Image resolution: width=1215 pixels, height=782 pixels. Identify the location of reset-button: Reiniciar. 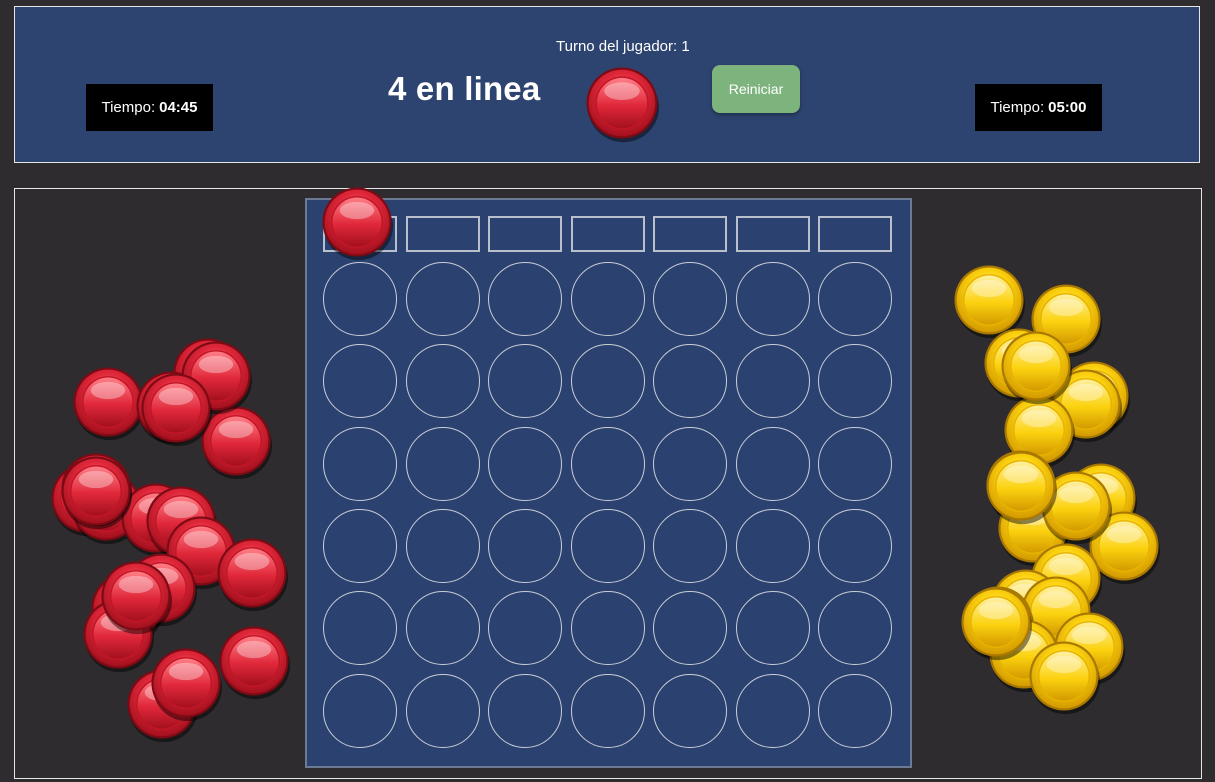
(756, 89).